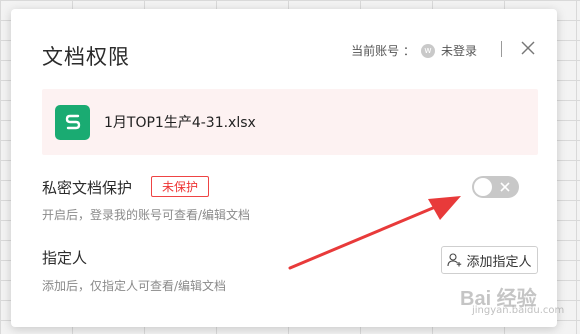  Describe the element at coordinates (65, 258) in the screenshot. I see `designated-person-title: 指定人` at that location.